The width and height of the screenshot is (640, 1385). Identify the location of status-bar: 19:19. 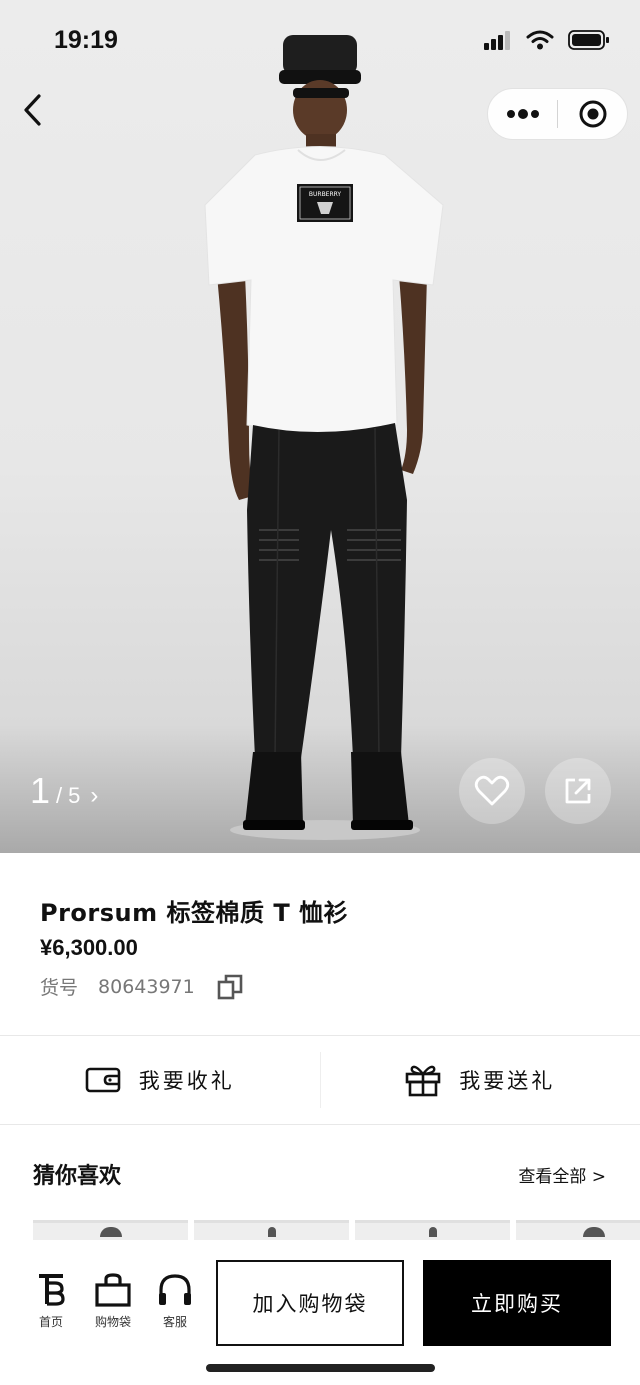
(320, 40).